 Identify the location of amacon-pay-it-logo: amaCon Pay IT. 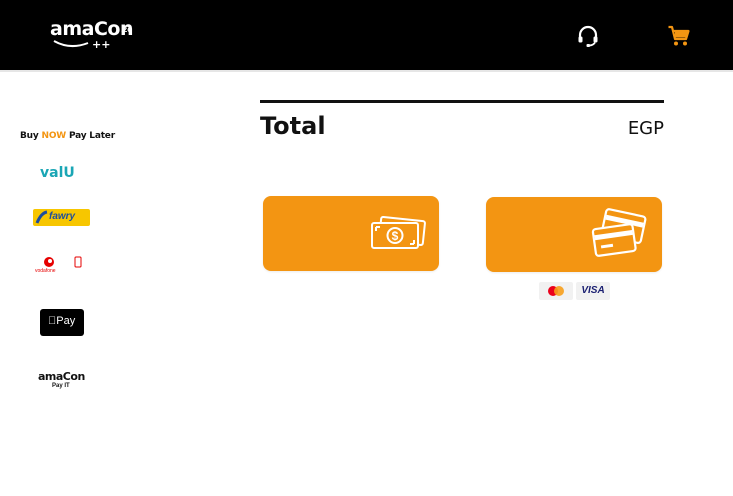
(64, 381).